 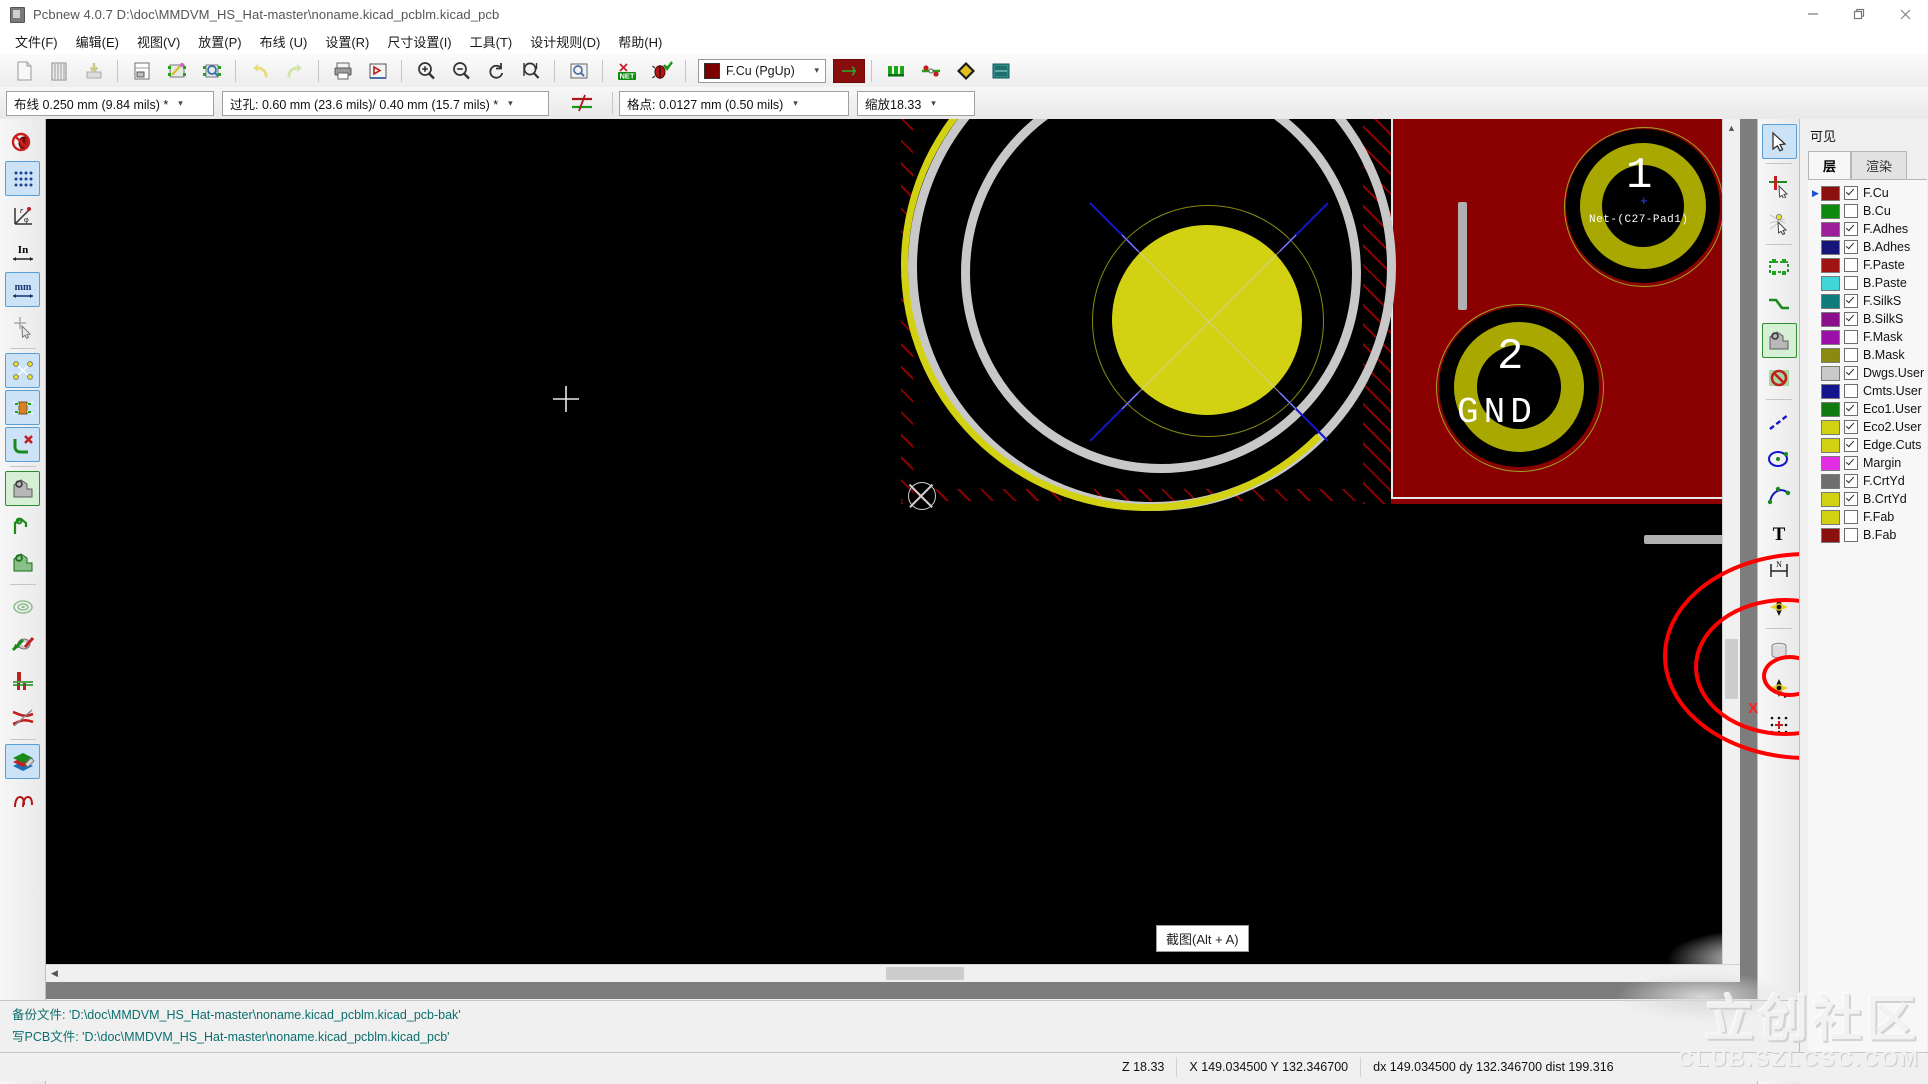 I want to click on zone-filled-button, so click(x=22, y=488).